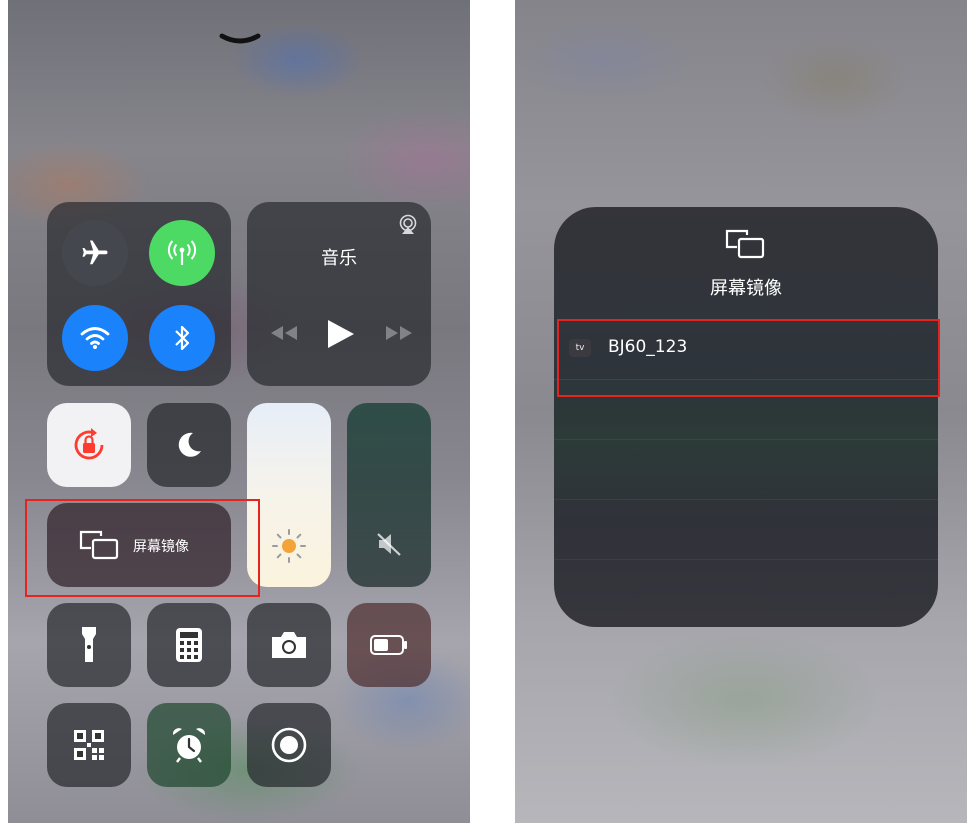  What do you see at coordinates (339, 294) in the screenshot?
I see `music-module: 音乐` at bounding box center [339, 294].